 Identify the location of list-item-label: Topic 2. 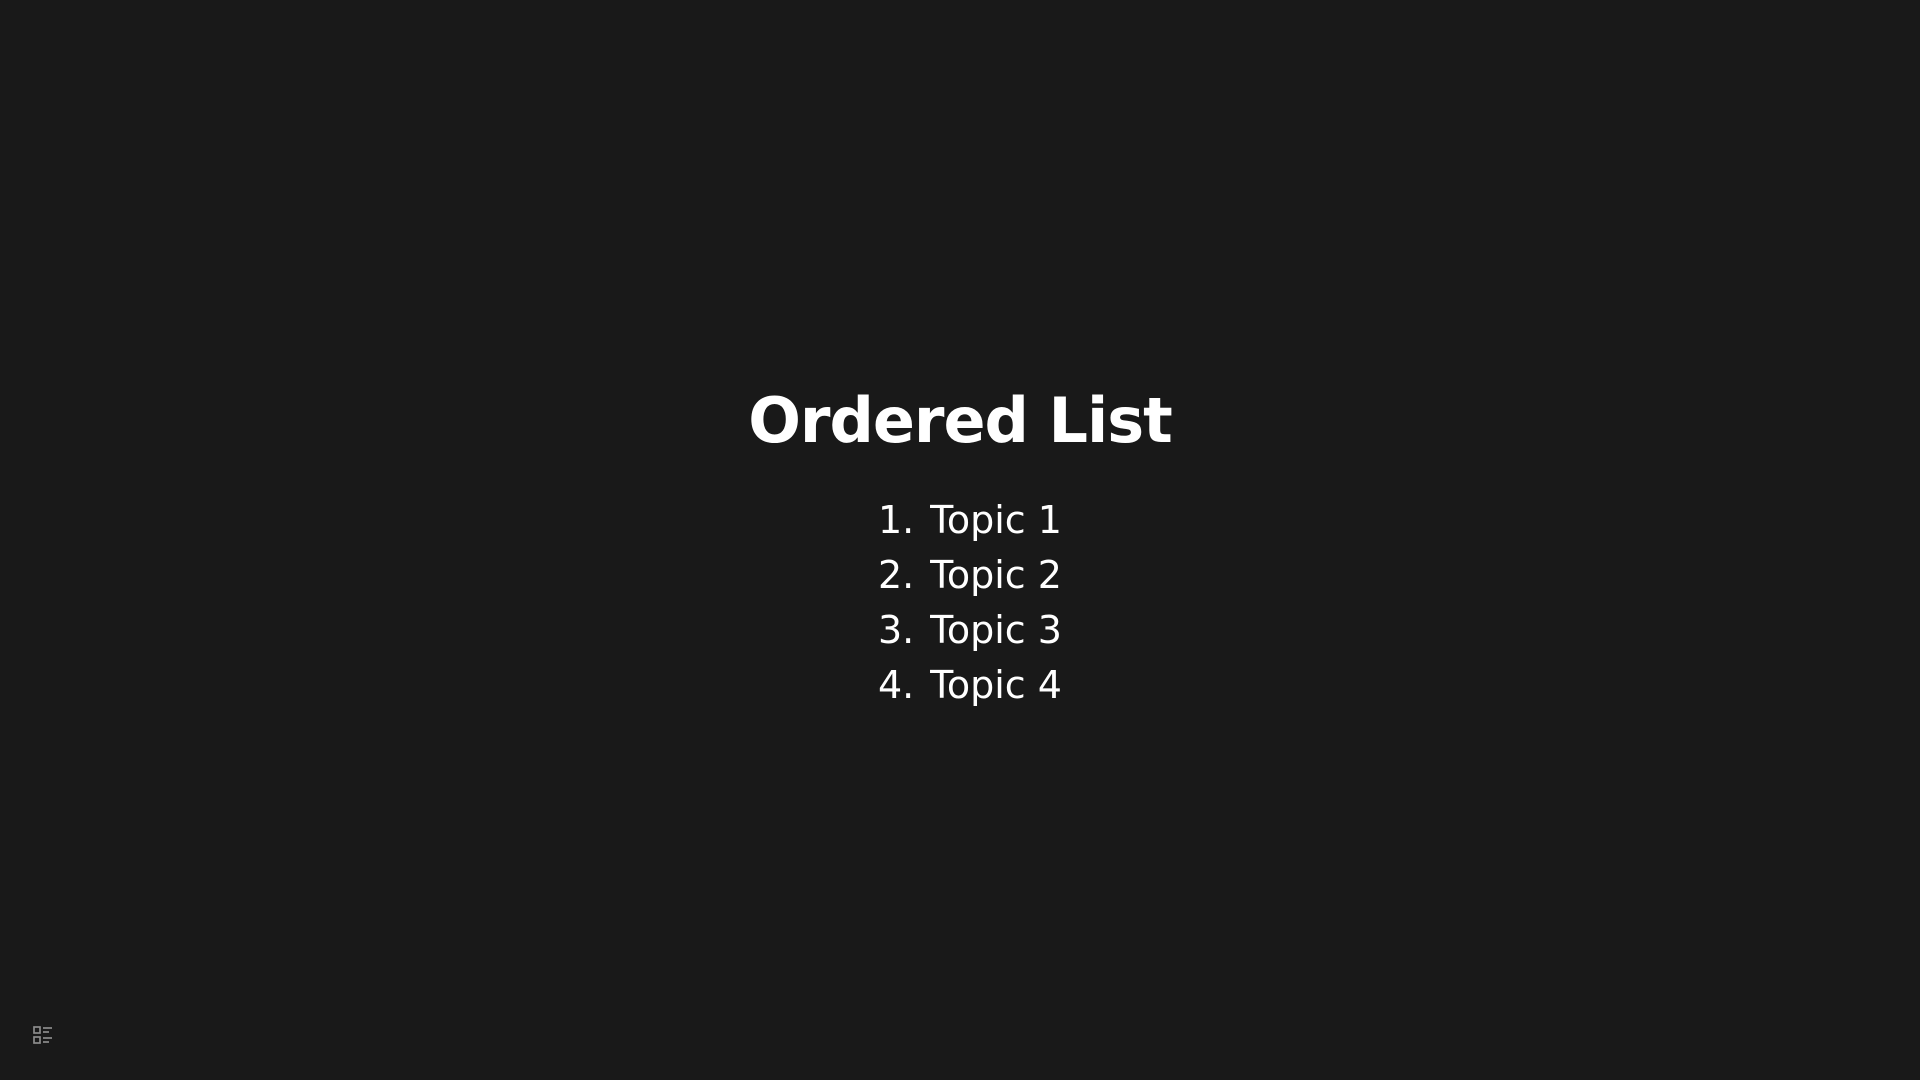
(996, 575).